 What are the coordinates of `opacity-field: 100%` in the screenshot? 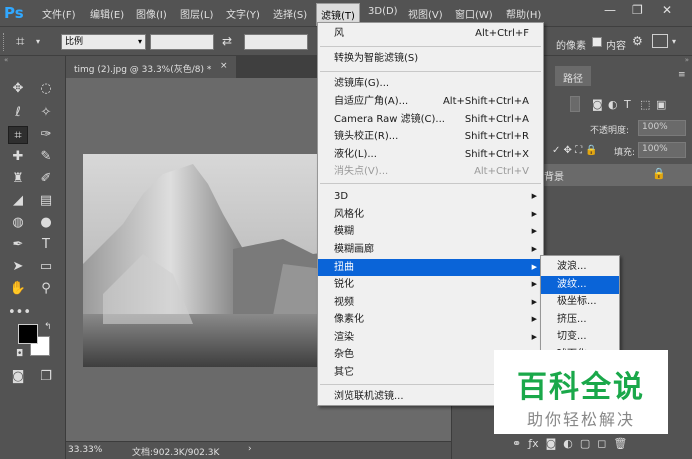 It's located at (662, 128).